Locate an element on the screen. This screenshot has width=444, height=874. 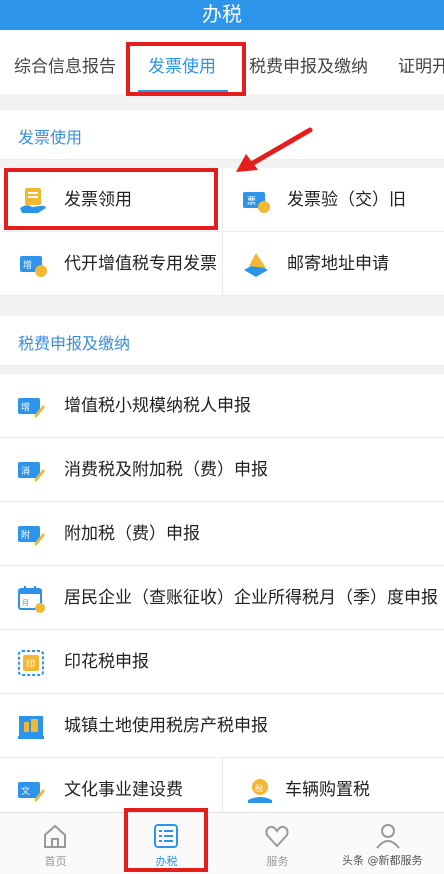
vat-invoice-label: 代开增值税专用发票 is located at coordinates (140, 264).